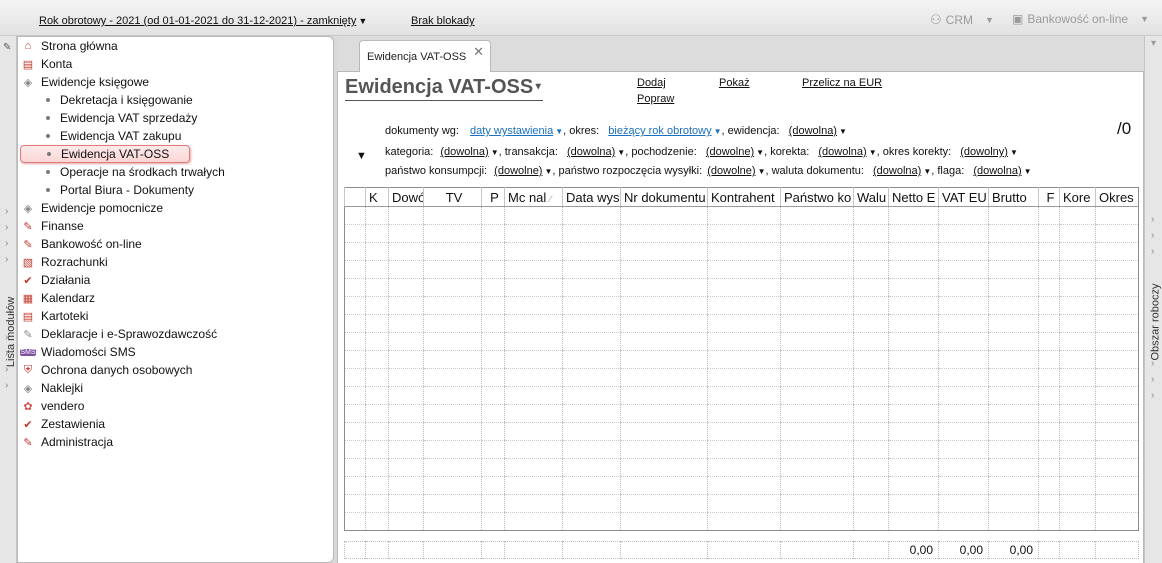 This screenshot has height=563, width=1162. Describe the element at coordinates (735, 152) in the screenshot. I see `origin-dropdown: (dowolne) ▼` at that location.